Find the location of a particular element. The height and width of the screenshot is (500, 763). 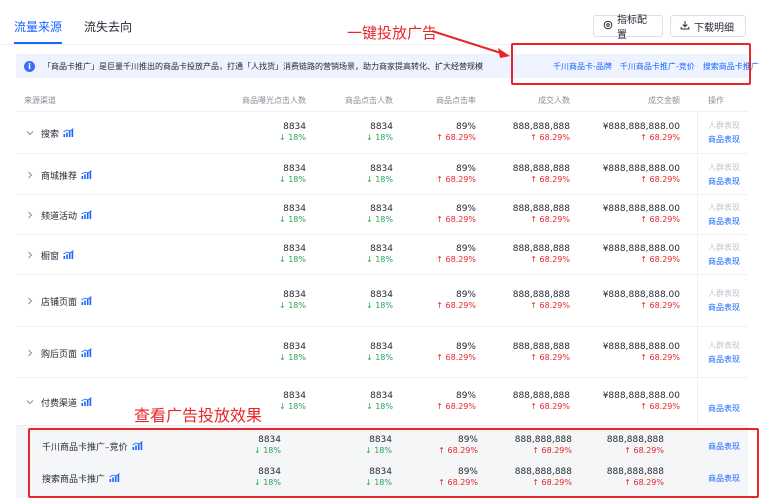

row-value-4: 888,888,888 is located at coordinates (541, 169).